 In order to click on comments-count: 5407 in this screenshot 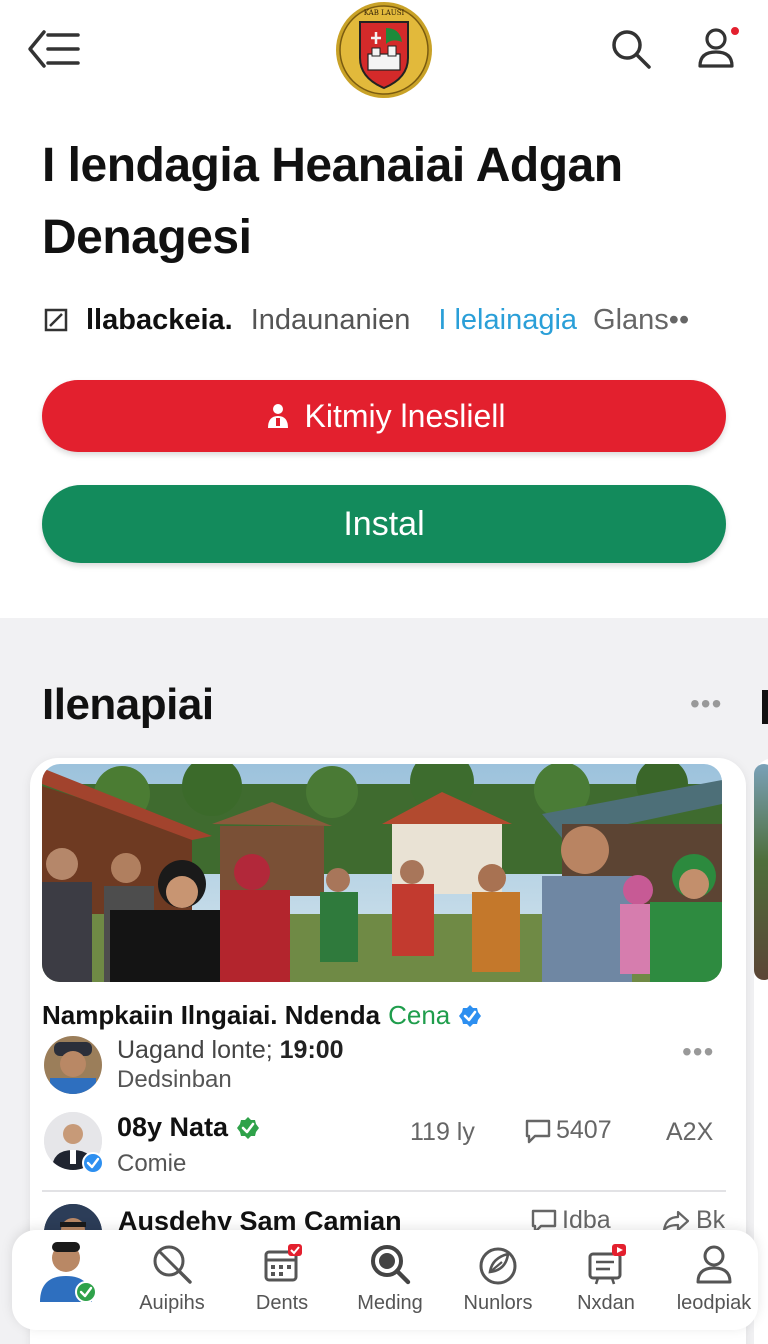, I will do `click(584, 1130)`.